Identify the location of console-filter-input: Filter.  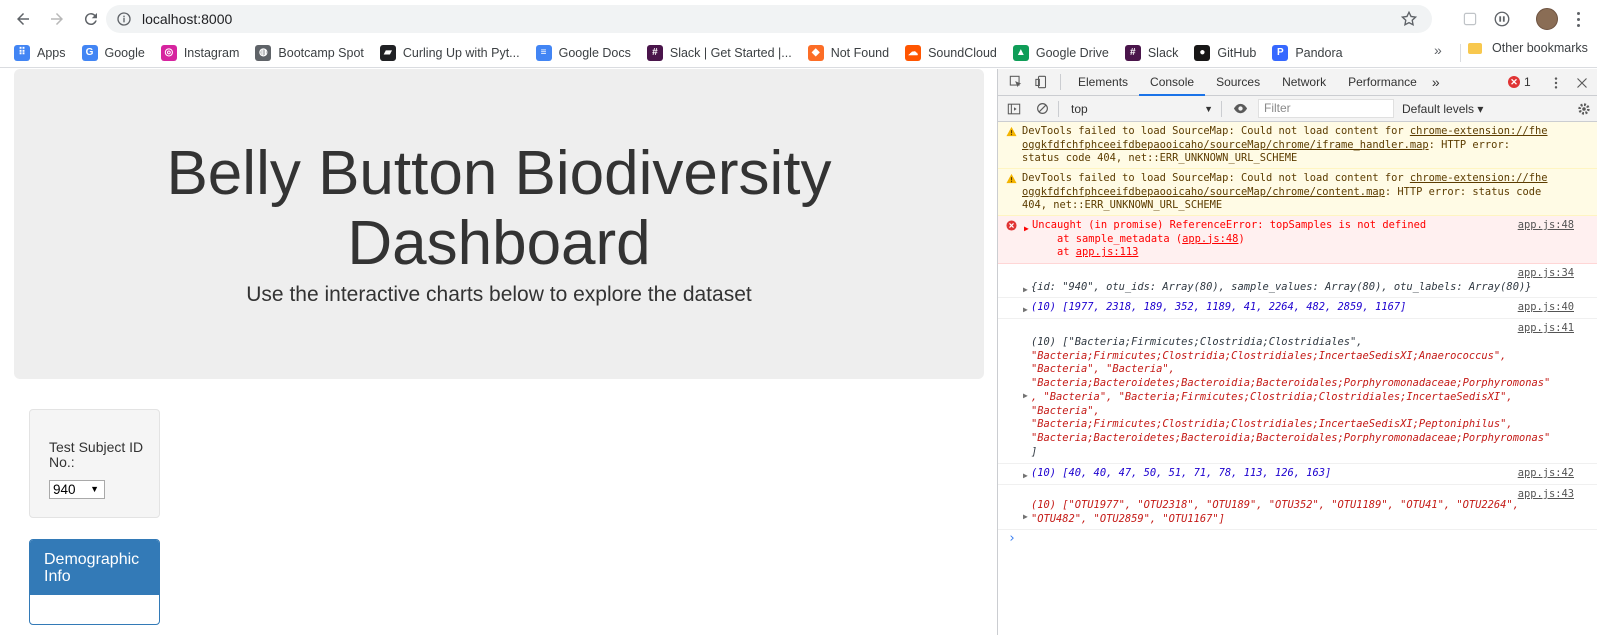
(1326, 108).